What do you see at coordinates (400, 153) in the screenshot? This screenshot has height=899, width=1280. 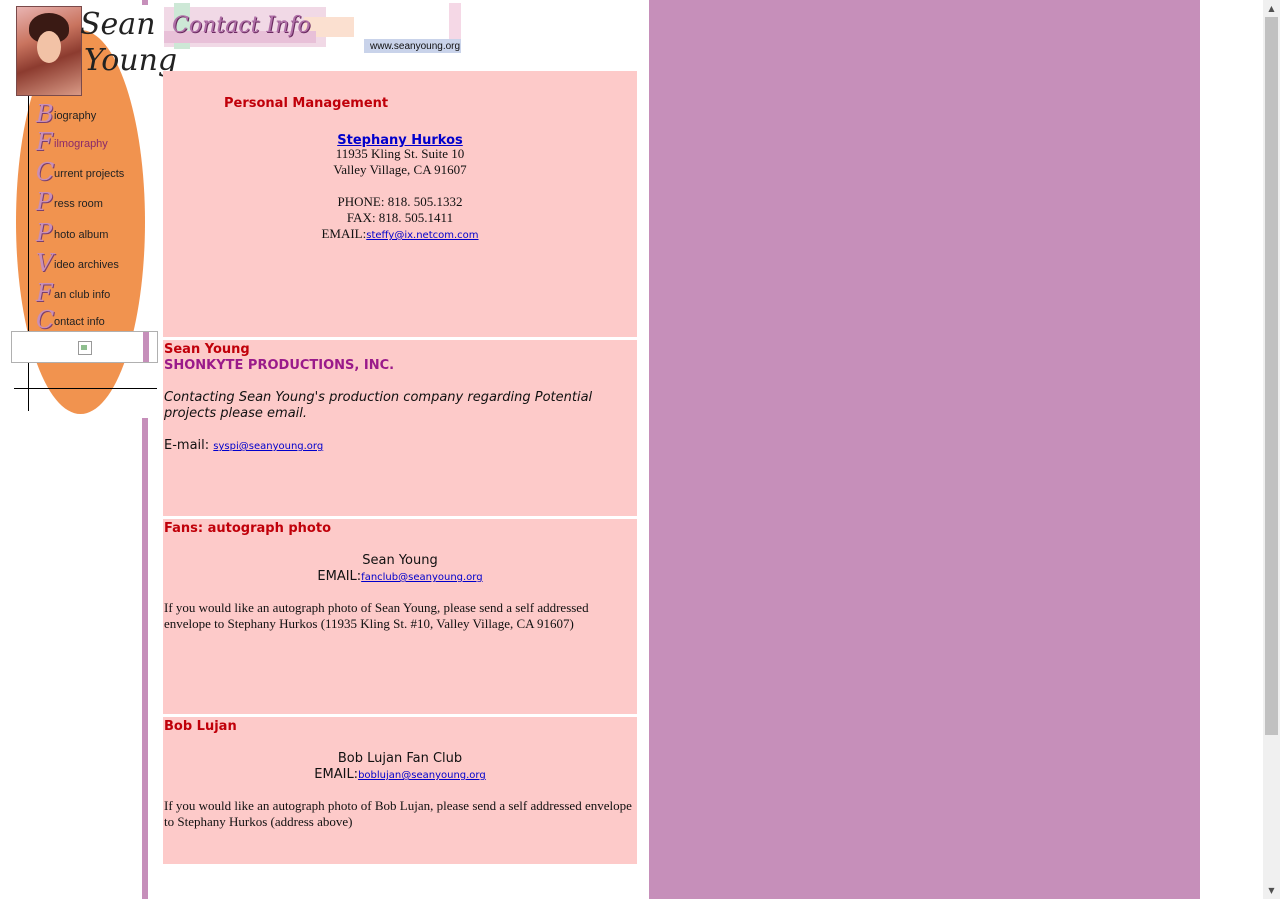 I see `manager-address-line1: 11935 Kling St. Suite 10` at bounding box center [400, 153].